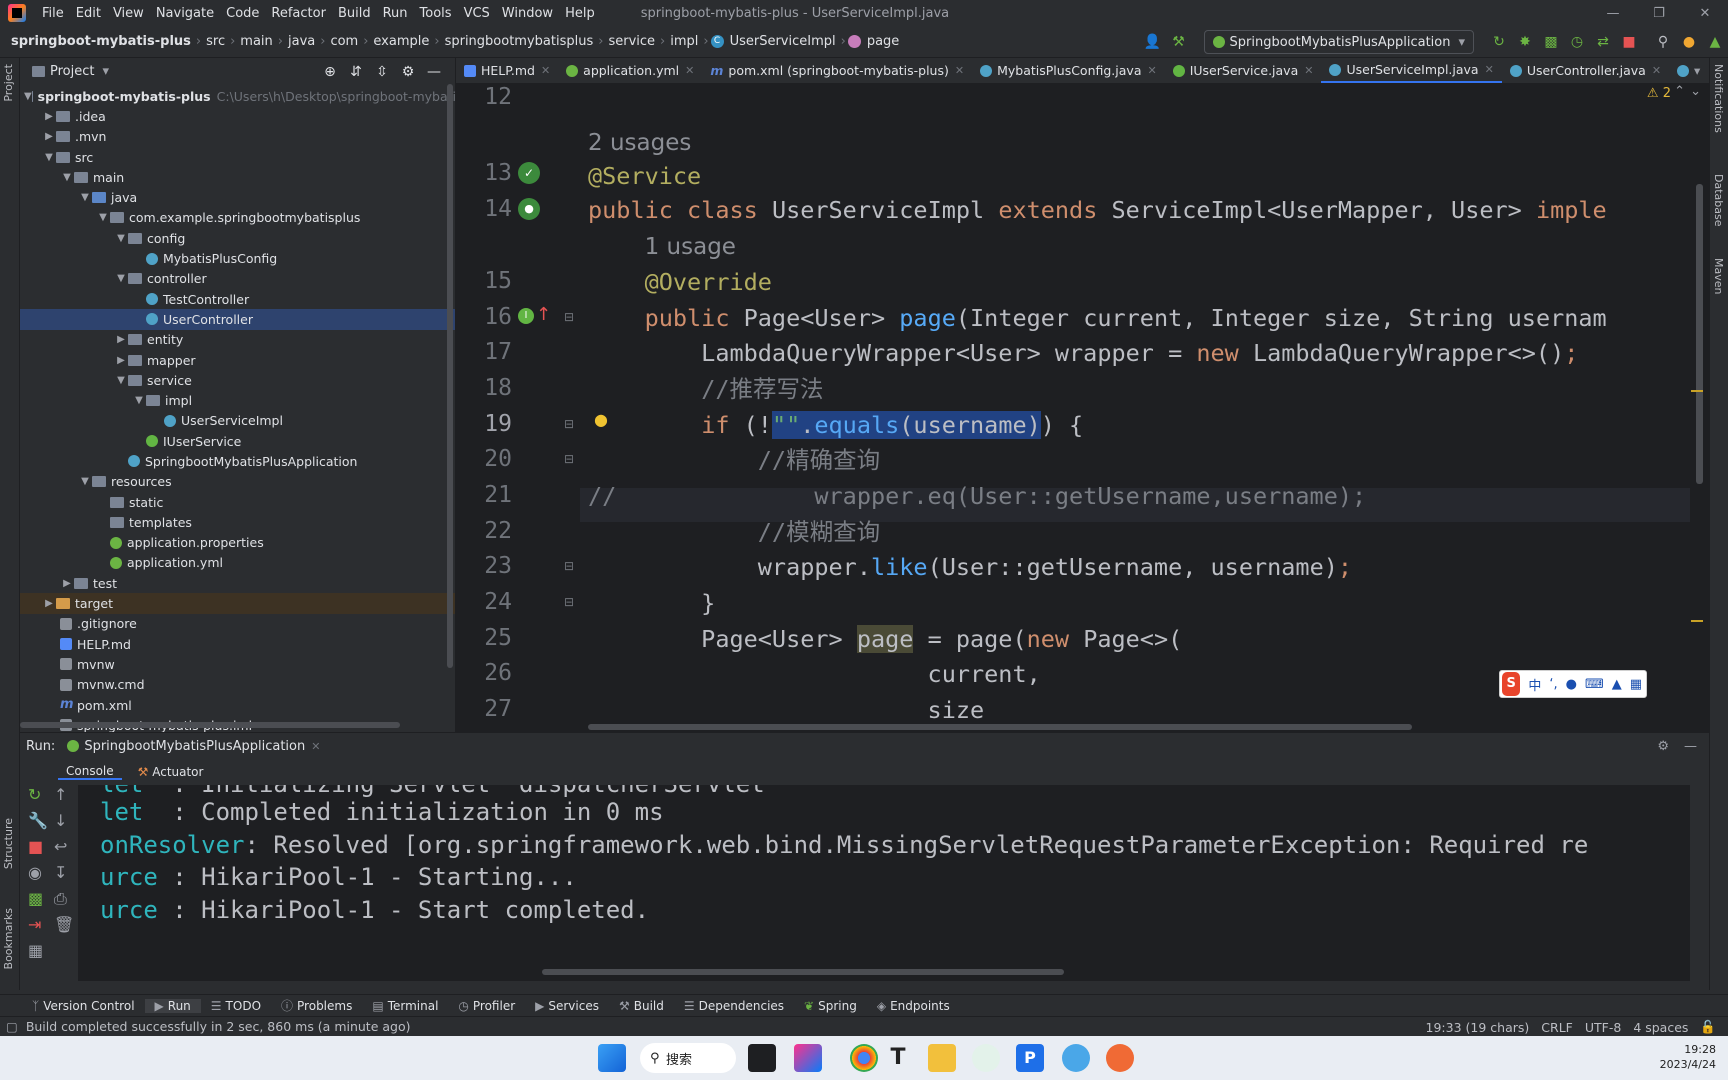 The image size is (1728, 1080). I want to click on stop-icon: ■, so click(35, 846).